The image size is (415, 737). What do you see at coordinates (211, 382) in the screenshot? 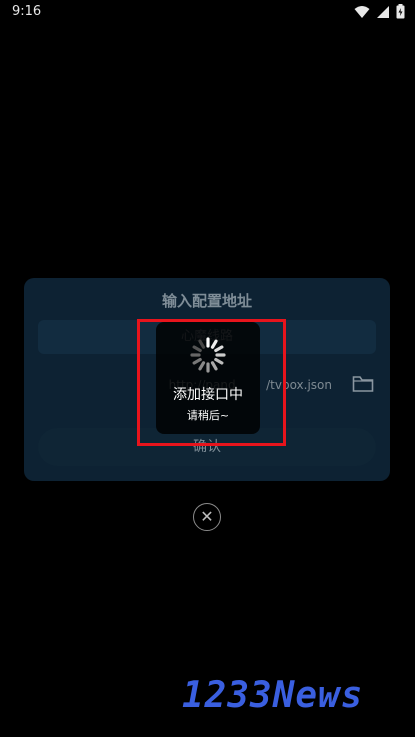
I see `highlight-box` at bounding box center [211, 382].